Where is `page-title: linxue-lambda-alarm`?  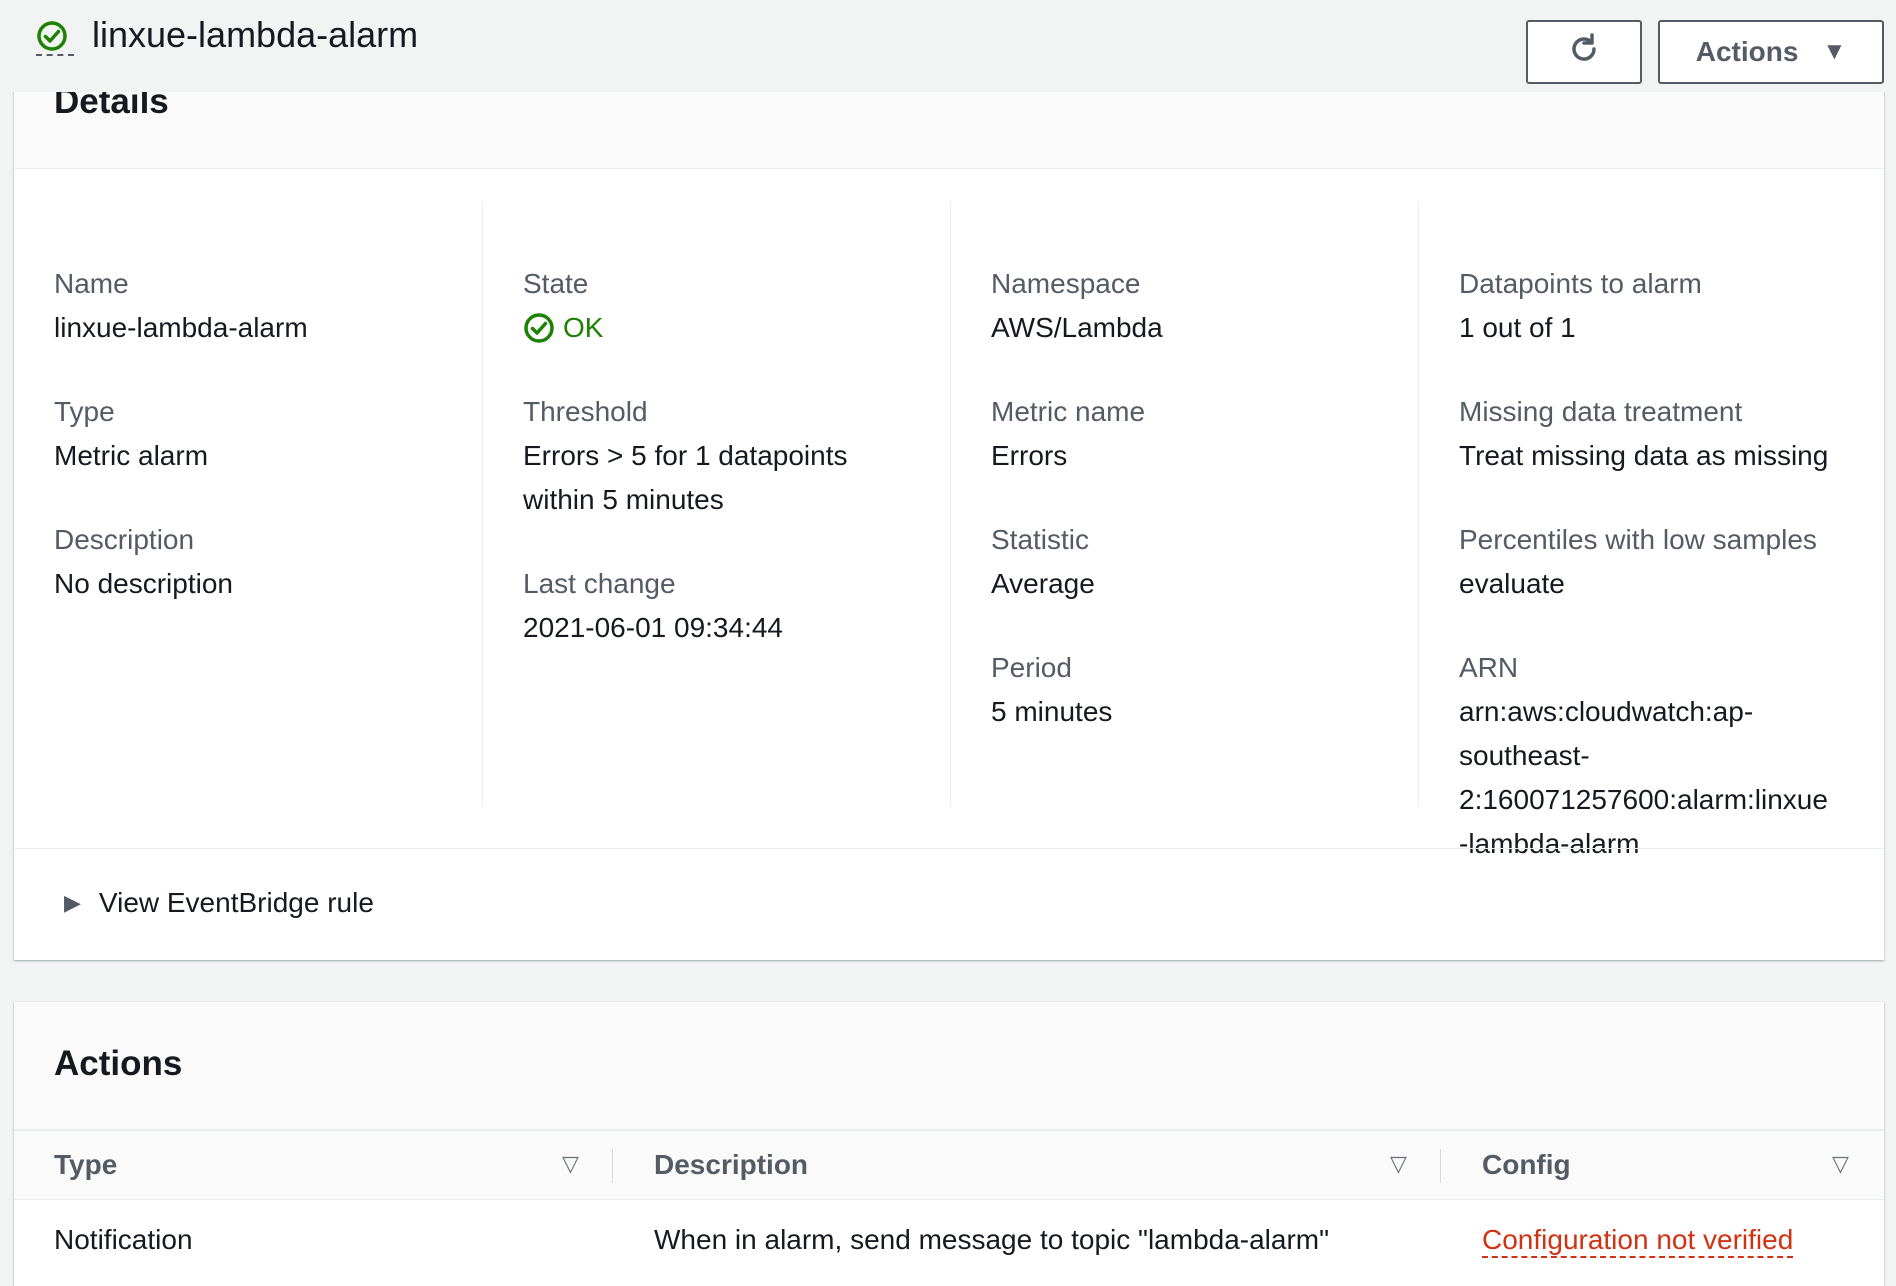 page-title: linxue-lambda-alarm is located at coordinates (255, 34).